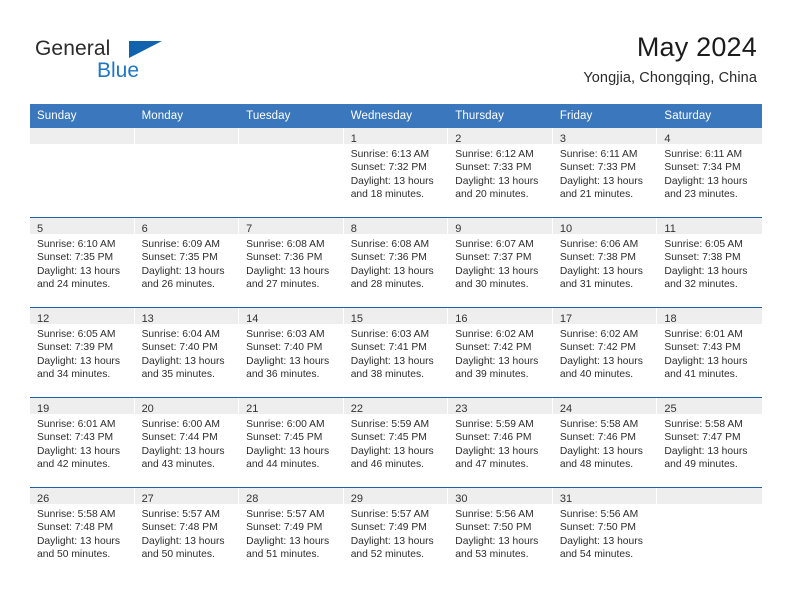 This screenshot has height=612, width=792. Describe the element at coordinates (291, 406) in the screenshot. I see `day-number-strip: 21` at that location.